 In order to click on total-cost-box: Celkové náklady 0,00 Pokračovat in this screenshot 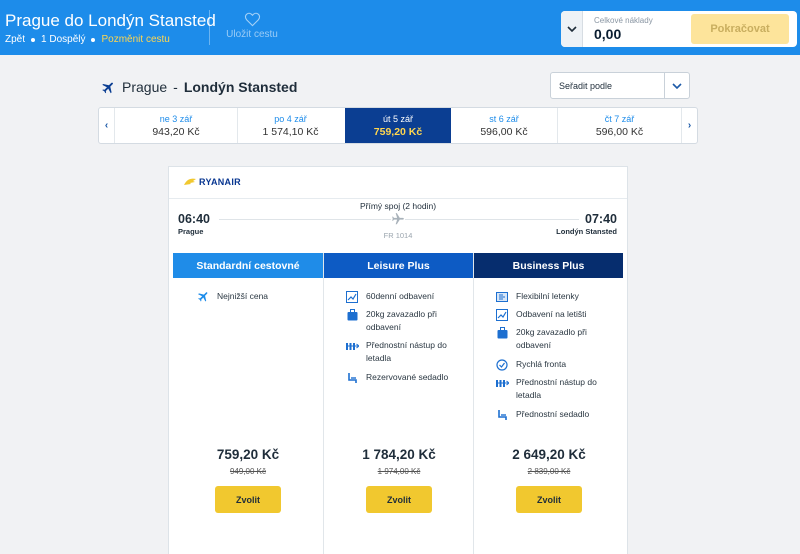, I will do `click(679, 29)`.